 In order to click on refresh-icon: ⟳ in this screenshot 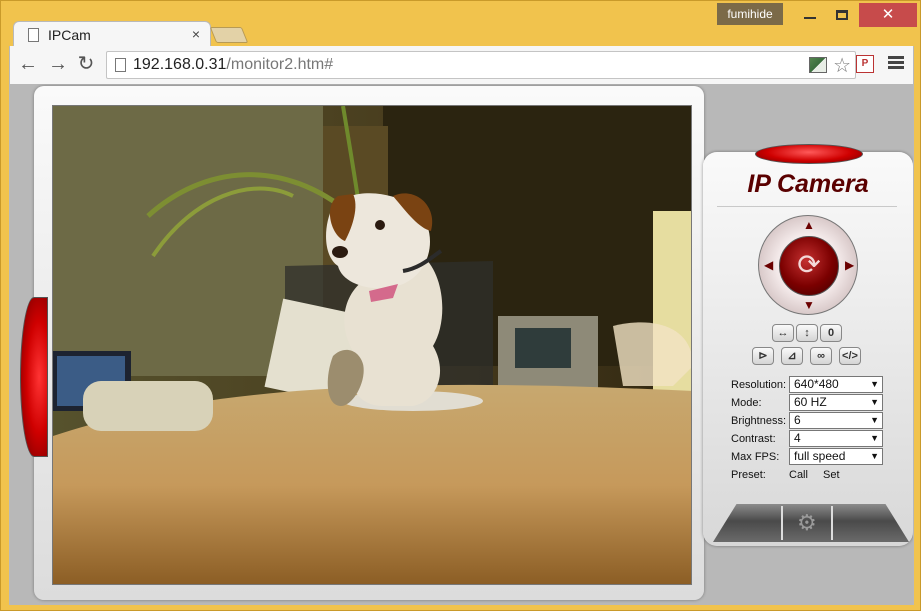, I will do `click(809, 264)`.